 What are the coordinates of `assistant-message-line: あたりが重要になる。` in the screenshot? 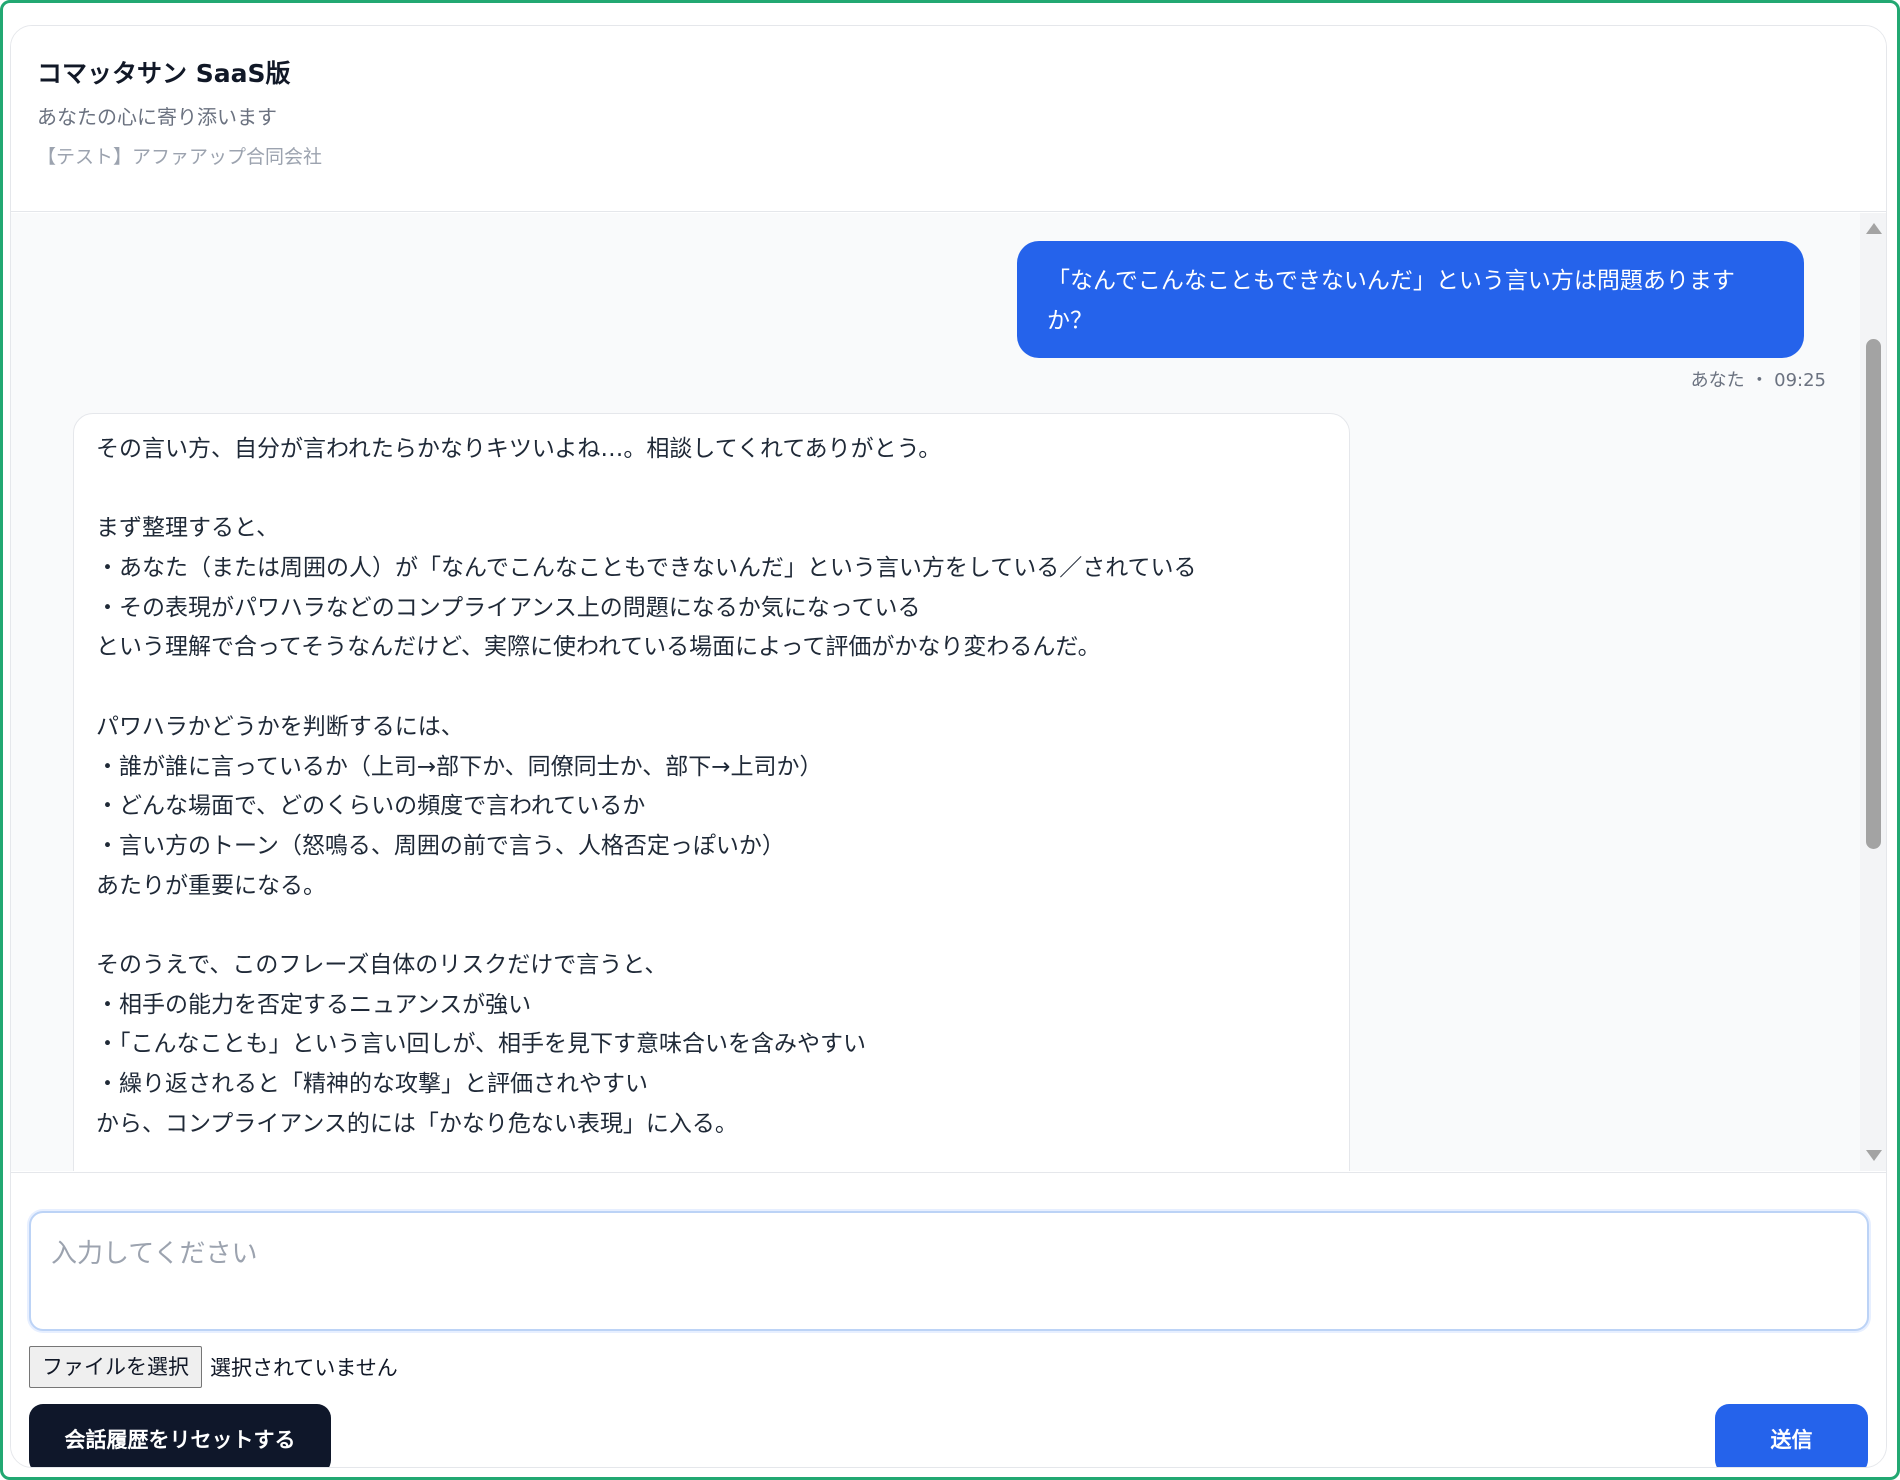 It's located at (211, 885).